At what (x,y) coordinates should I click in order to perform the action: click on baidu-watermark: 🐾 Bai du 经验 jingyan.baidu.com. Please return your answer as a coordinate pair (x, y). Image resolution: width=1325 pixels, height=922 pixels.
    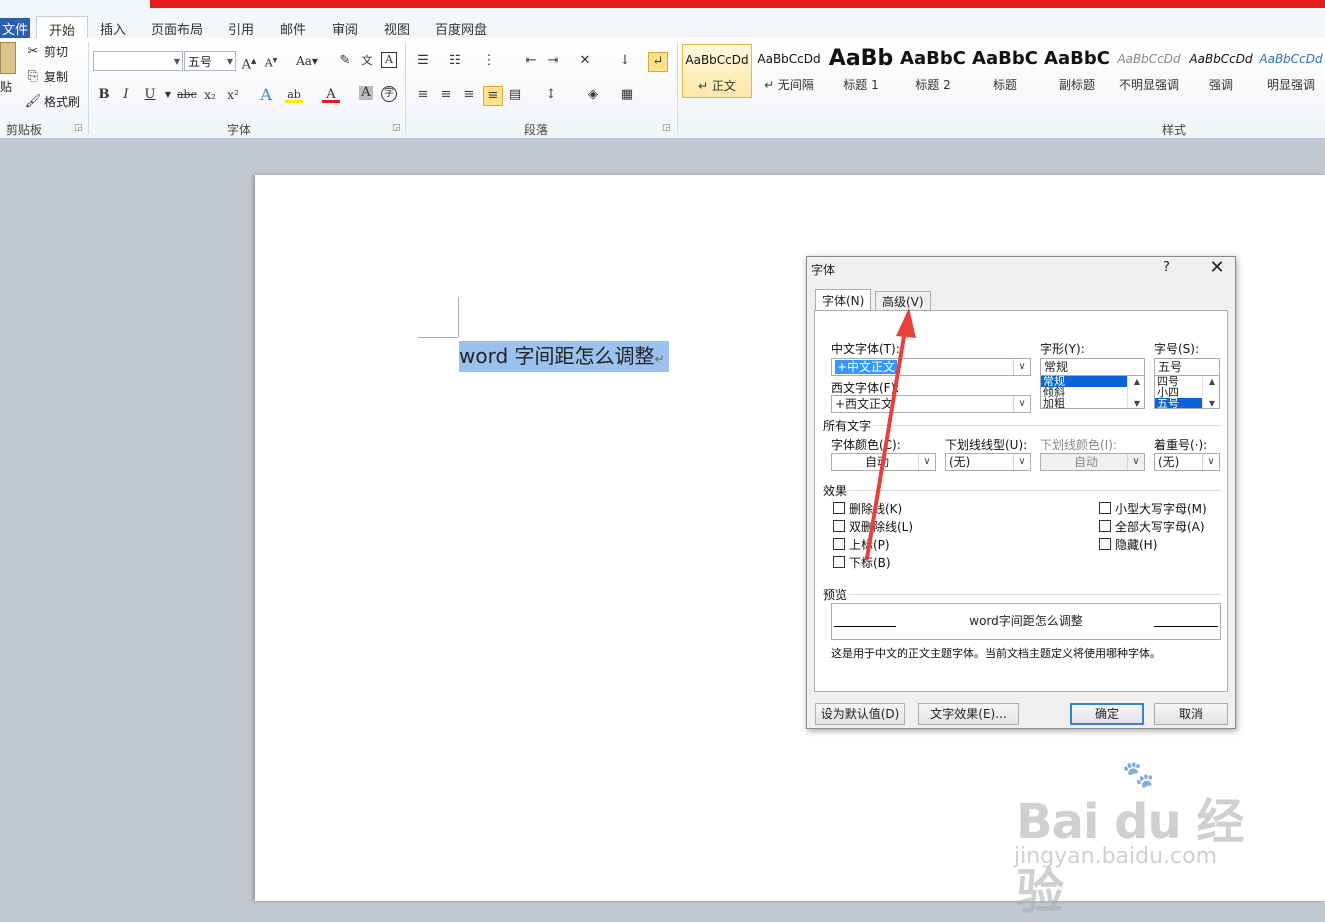
    Looking at the image, I should click on (1135, 840).